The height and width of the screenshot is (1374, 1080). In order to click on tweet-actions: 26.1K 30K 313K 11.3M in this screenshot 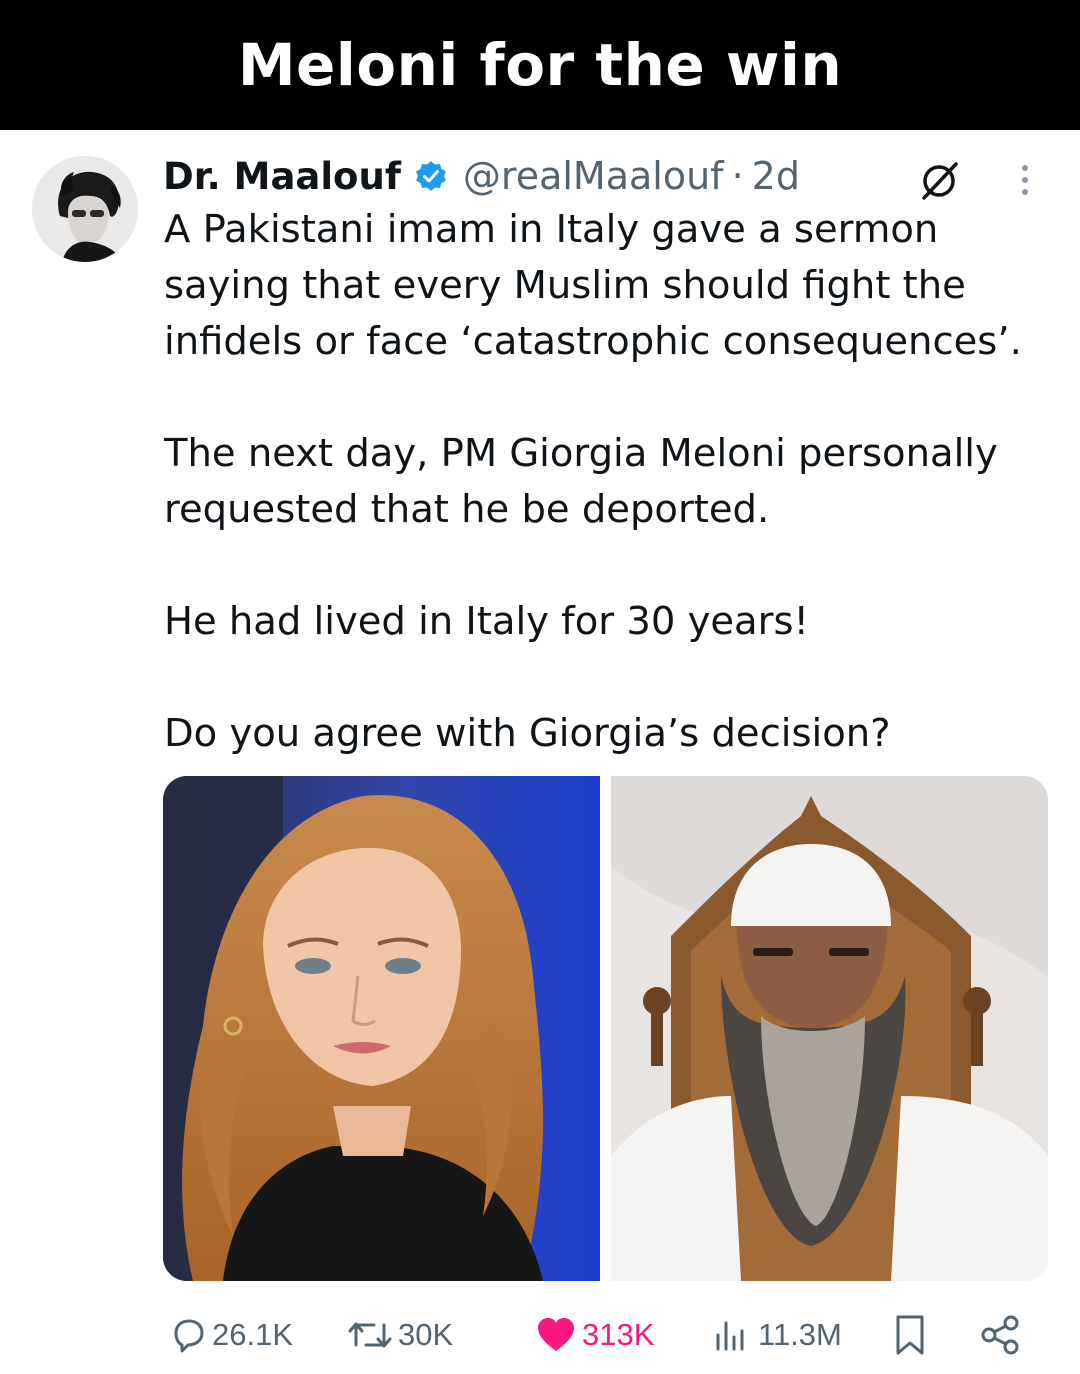, I will do `click(603, 1335)`.